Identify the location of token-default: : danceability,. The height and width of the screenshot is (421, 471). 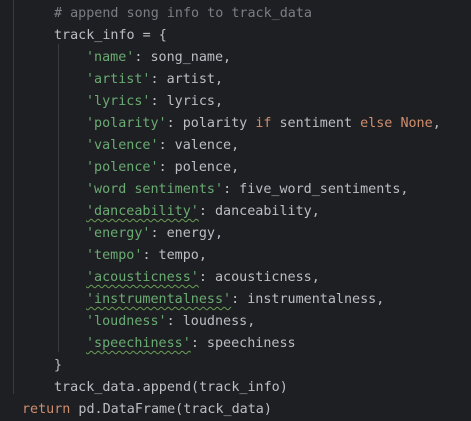
(259, 211).